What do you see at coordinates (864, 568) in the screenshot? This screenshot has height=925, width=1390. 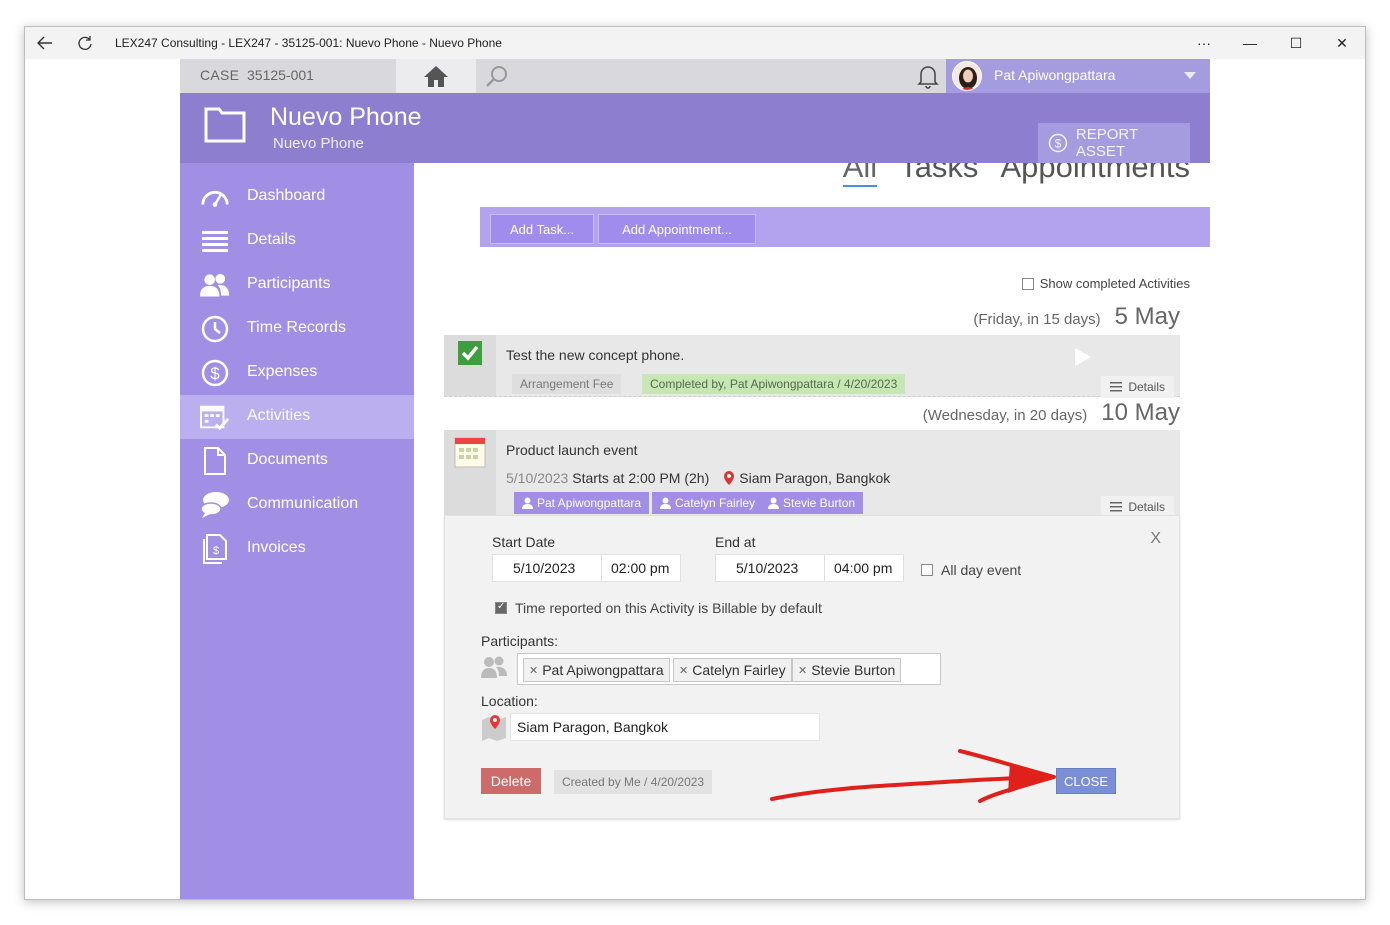 I see `end-time-input: 04:00 pm` at bounding box center [864, 568].